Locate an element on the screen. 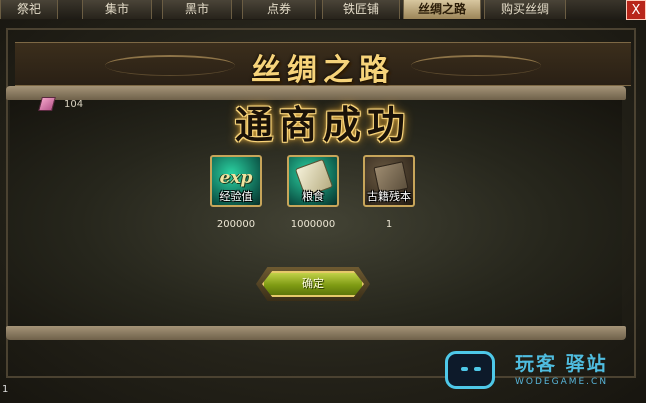  close-button: X is located at coordinates (636, 10).